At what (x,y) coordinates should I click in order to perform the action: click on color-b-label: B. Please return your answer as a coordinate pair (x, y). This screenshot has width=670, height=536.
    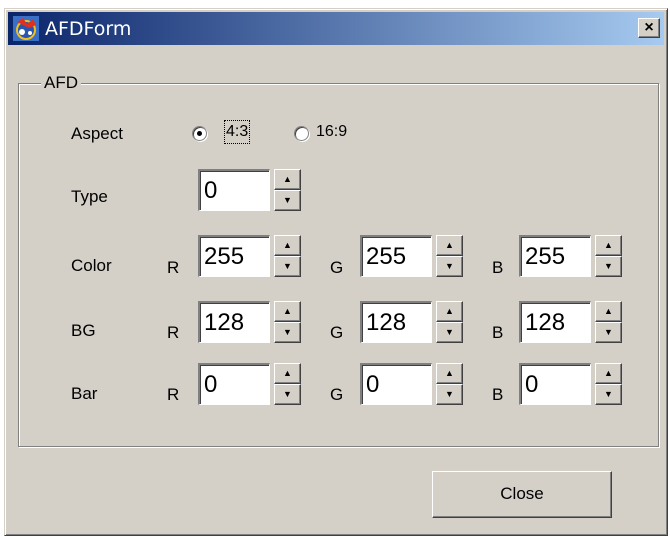
    Looking at the image, I should click on (498, 267).